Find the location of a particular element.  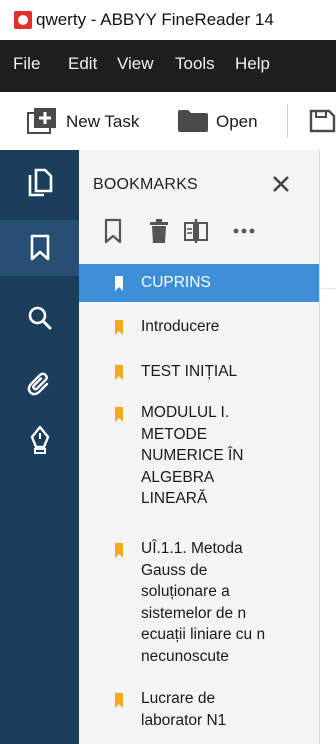

panel-title: BOOKMARKS is located at coordinates (145, 184).